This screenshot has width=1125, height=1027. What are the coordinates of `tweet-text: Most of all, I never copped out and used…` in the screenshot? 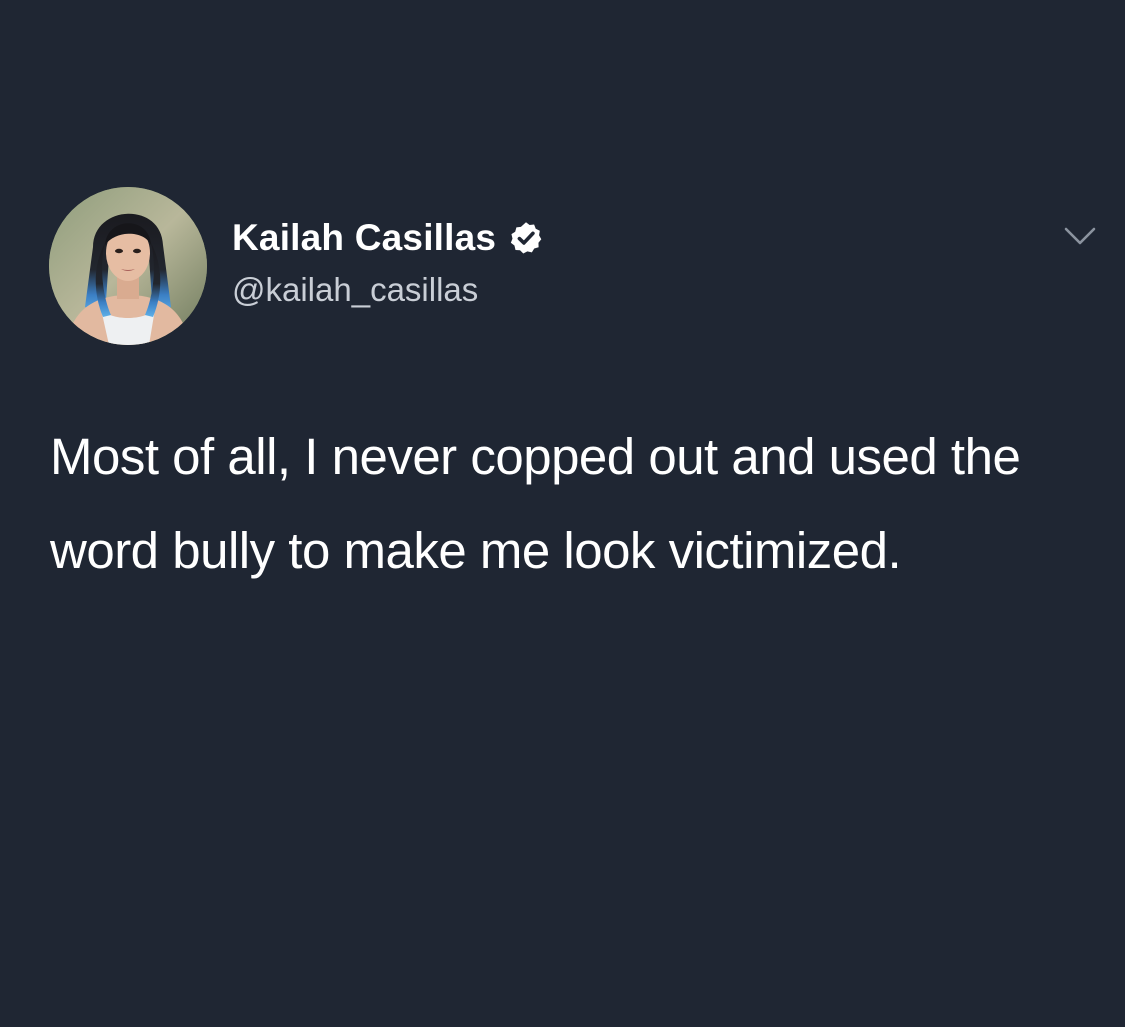 It's located at (535, 503).